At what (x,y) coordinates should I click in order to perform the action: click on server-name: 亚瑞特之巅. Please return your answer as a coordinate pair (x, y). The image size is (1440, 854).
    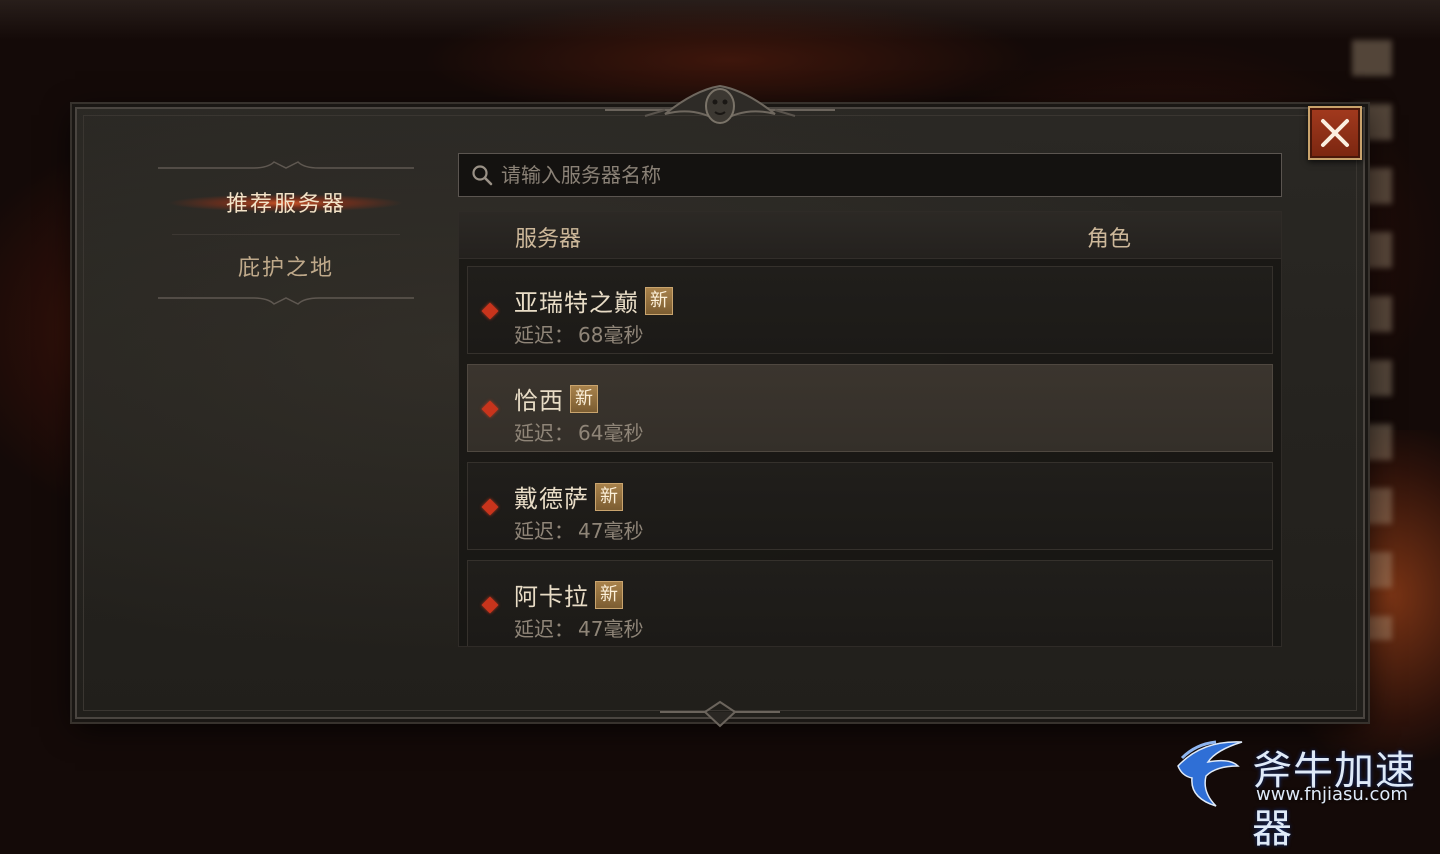
    Looking at the image, I should click on (576, 303).